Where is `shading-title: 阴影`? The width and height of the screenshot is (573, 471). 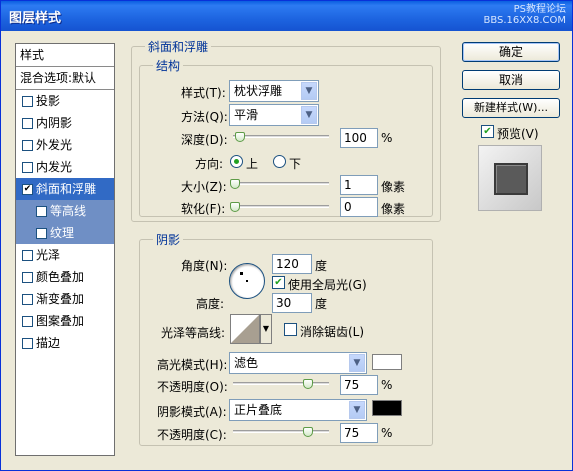 shading-title: 阴影 is located at coordinates (168, 239).